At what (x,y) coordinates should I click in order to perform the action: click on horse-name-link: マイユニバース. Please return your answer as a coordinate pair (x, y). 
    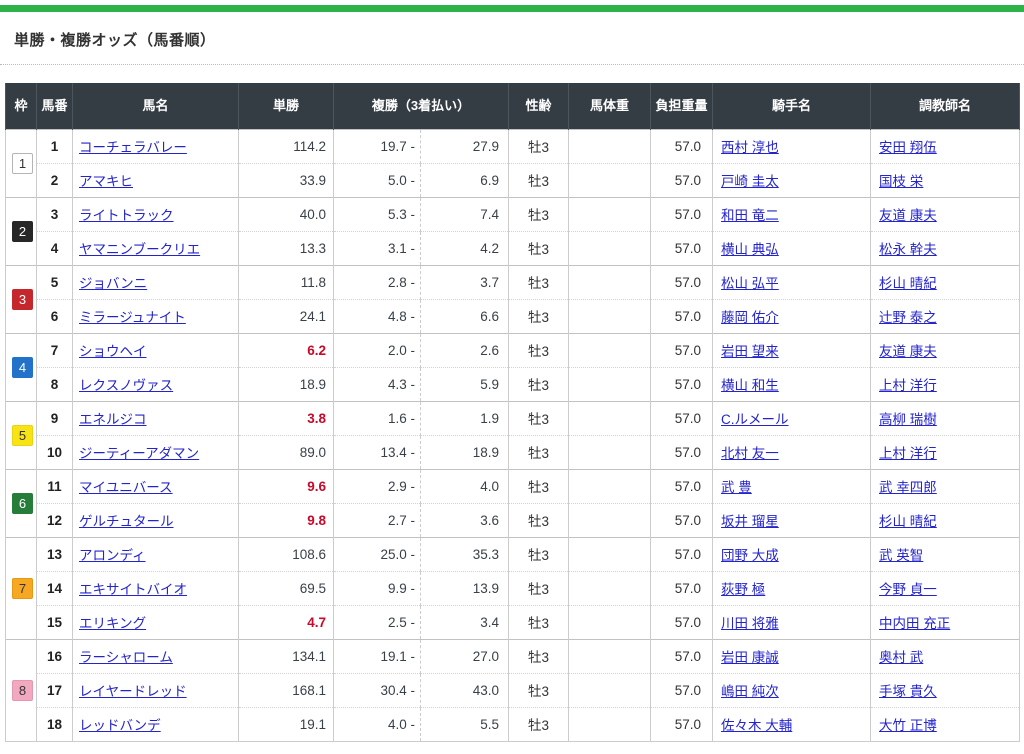
    Looking at the image, I should click on (126, 487).